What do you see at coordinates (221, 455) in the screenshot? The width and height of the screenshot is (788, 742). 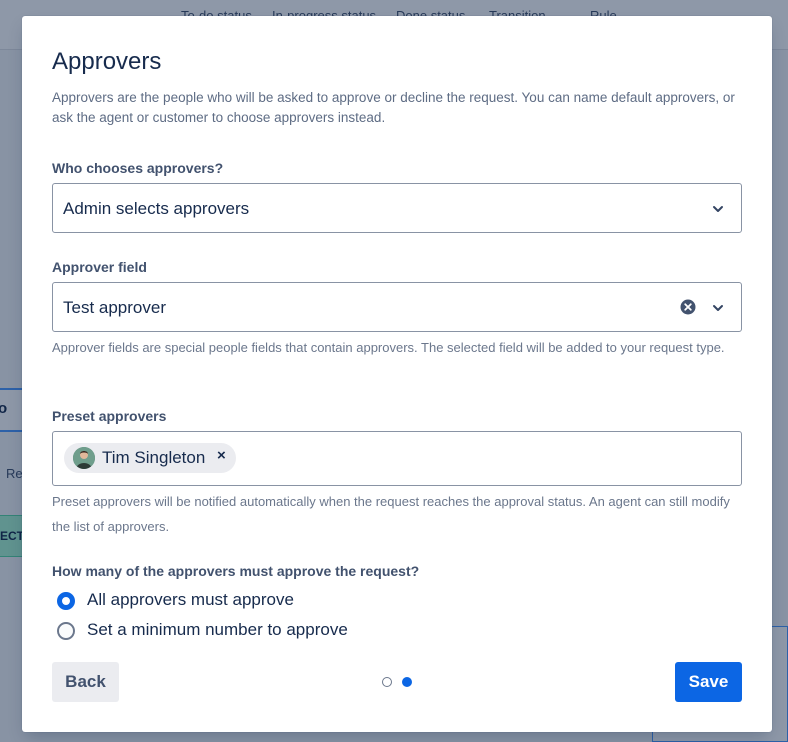 I see `remove-approver-icon: ×` at bounding box center [221, 455].